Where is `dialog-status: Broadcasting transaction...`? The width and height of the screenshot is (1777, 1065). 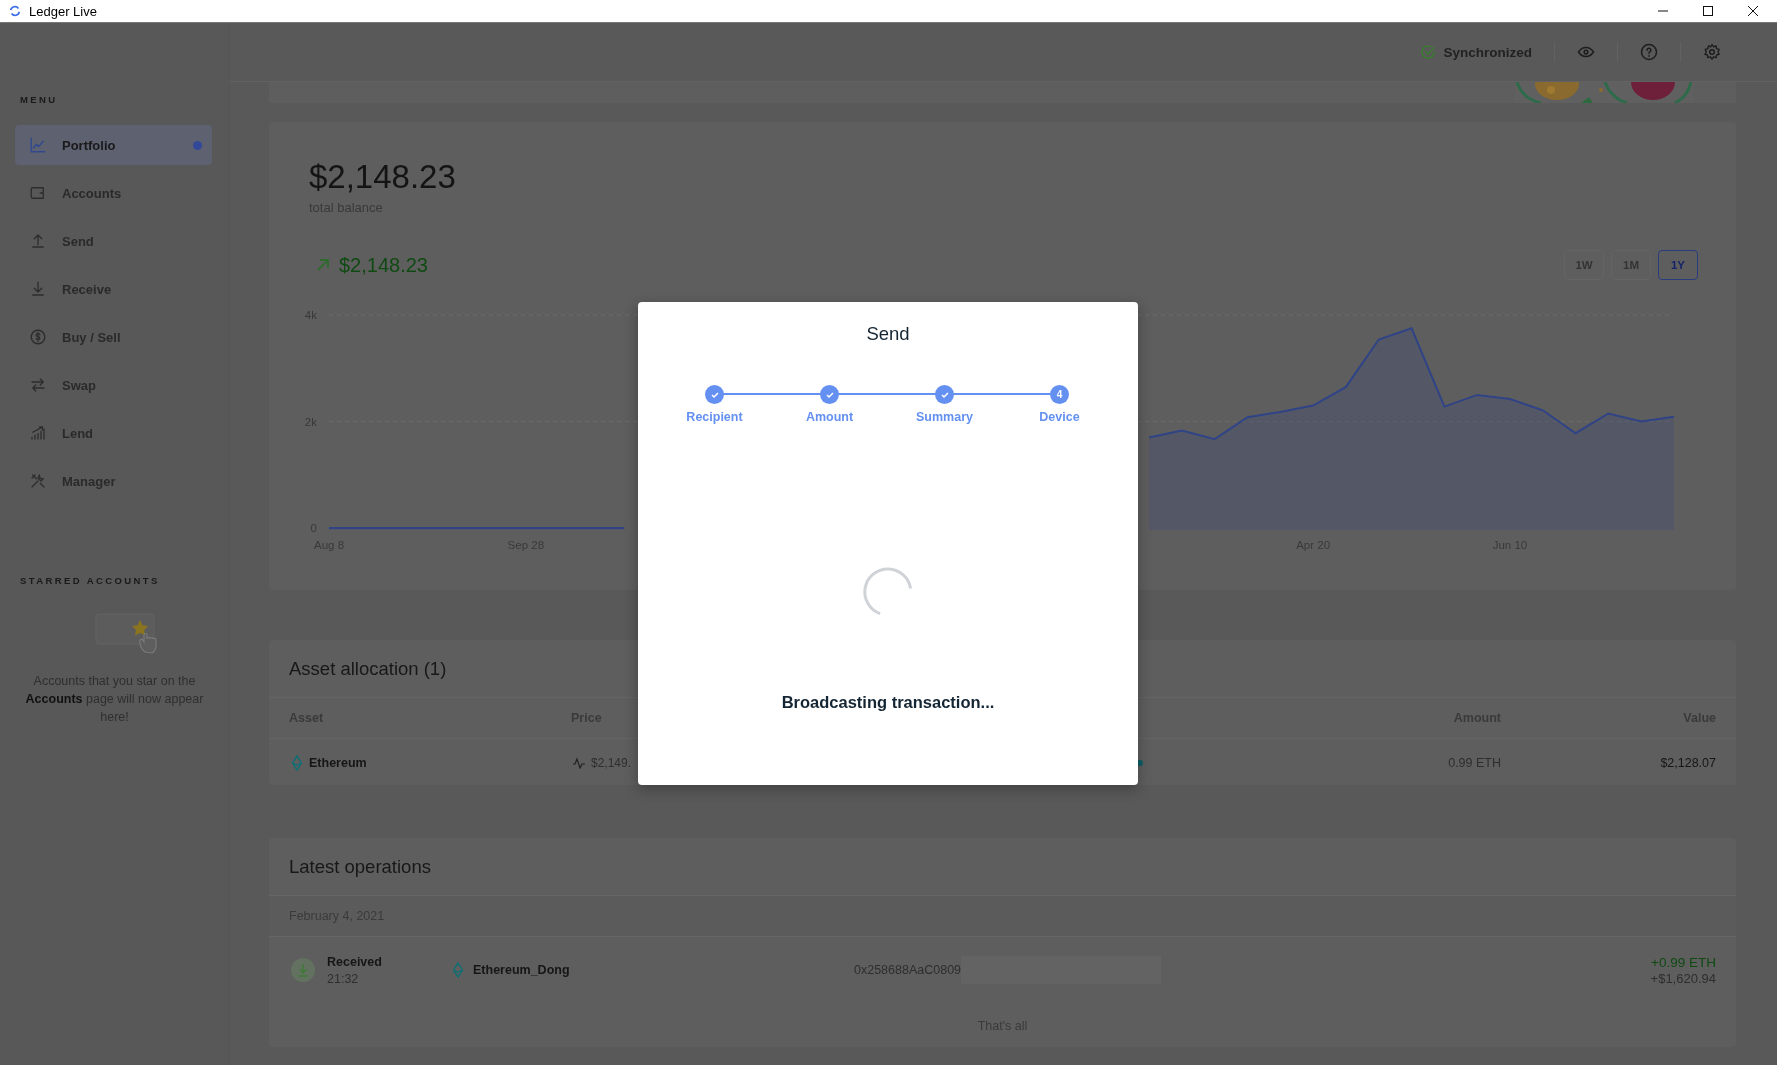
dialog-status: Broadcasting transaction... is located at coordinates (888, 702).